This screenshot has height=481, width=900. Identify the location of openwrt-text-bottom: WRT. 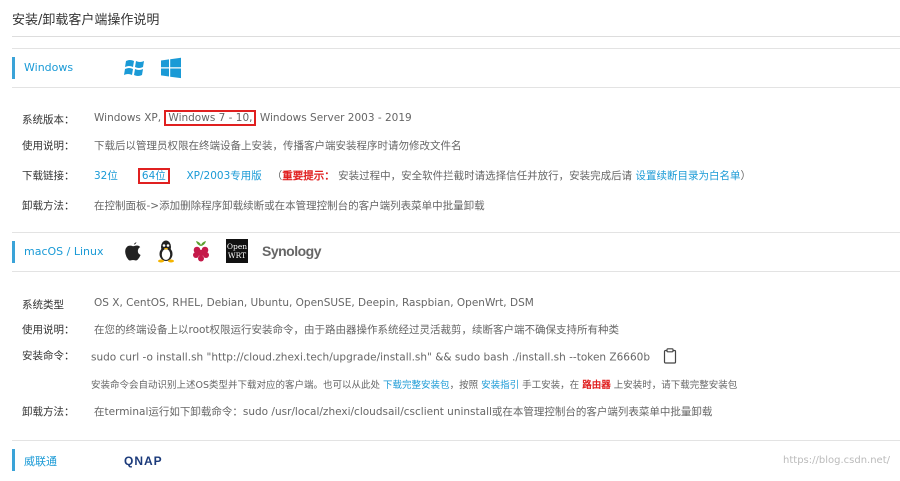
(237, 255).